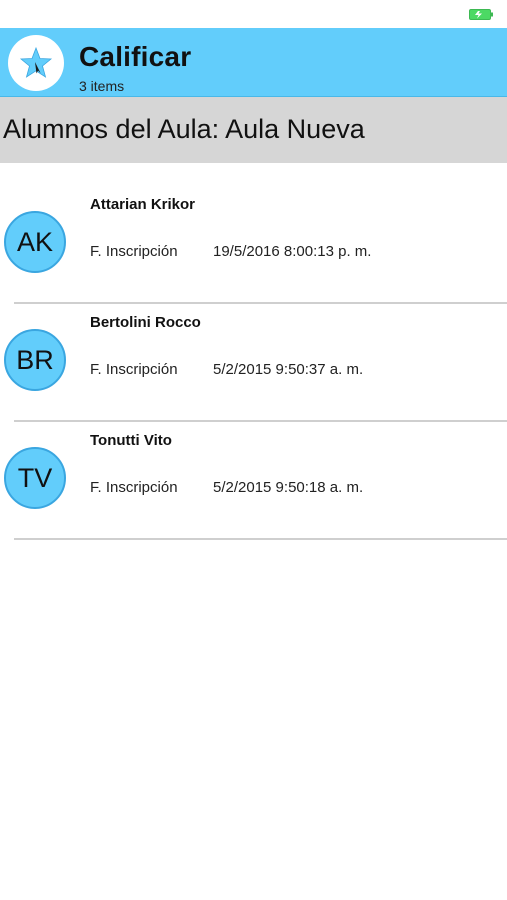 The width and height of the screenshot is (507, 900). I want to click on avatar: TV, so click(35, 478).